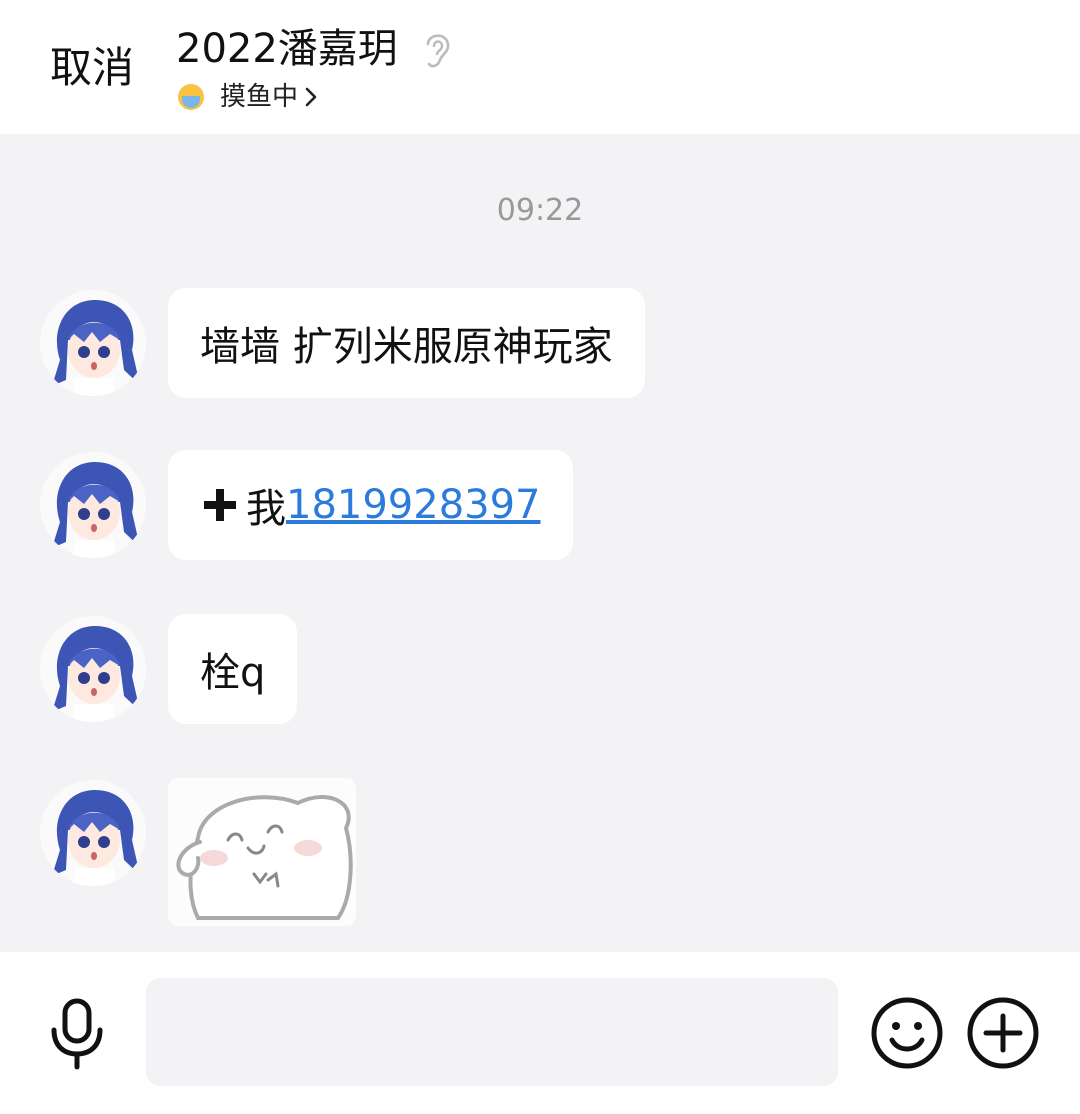 The width and height of the screenshot is (1080, 1114). Describe the element at coordinates (540, 210) in the screenshot. I see `message-timestamp: 09:22` at that location.